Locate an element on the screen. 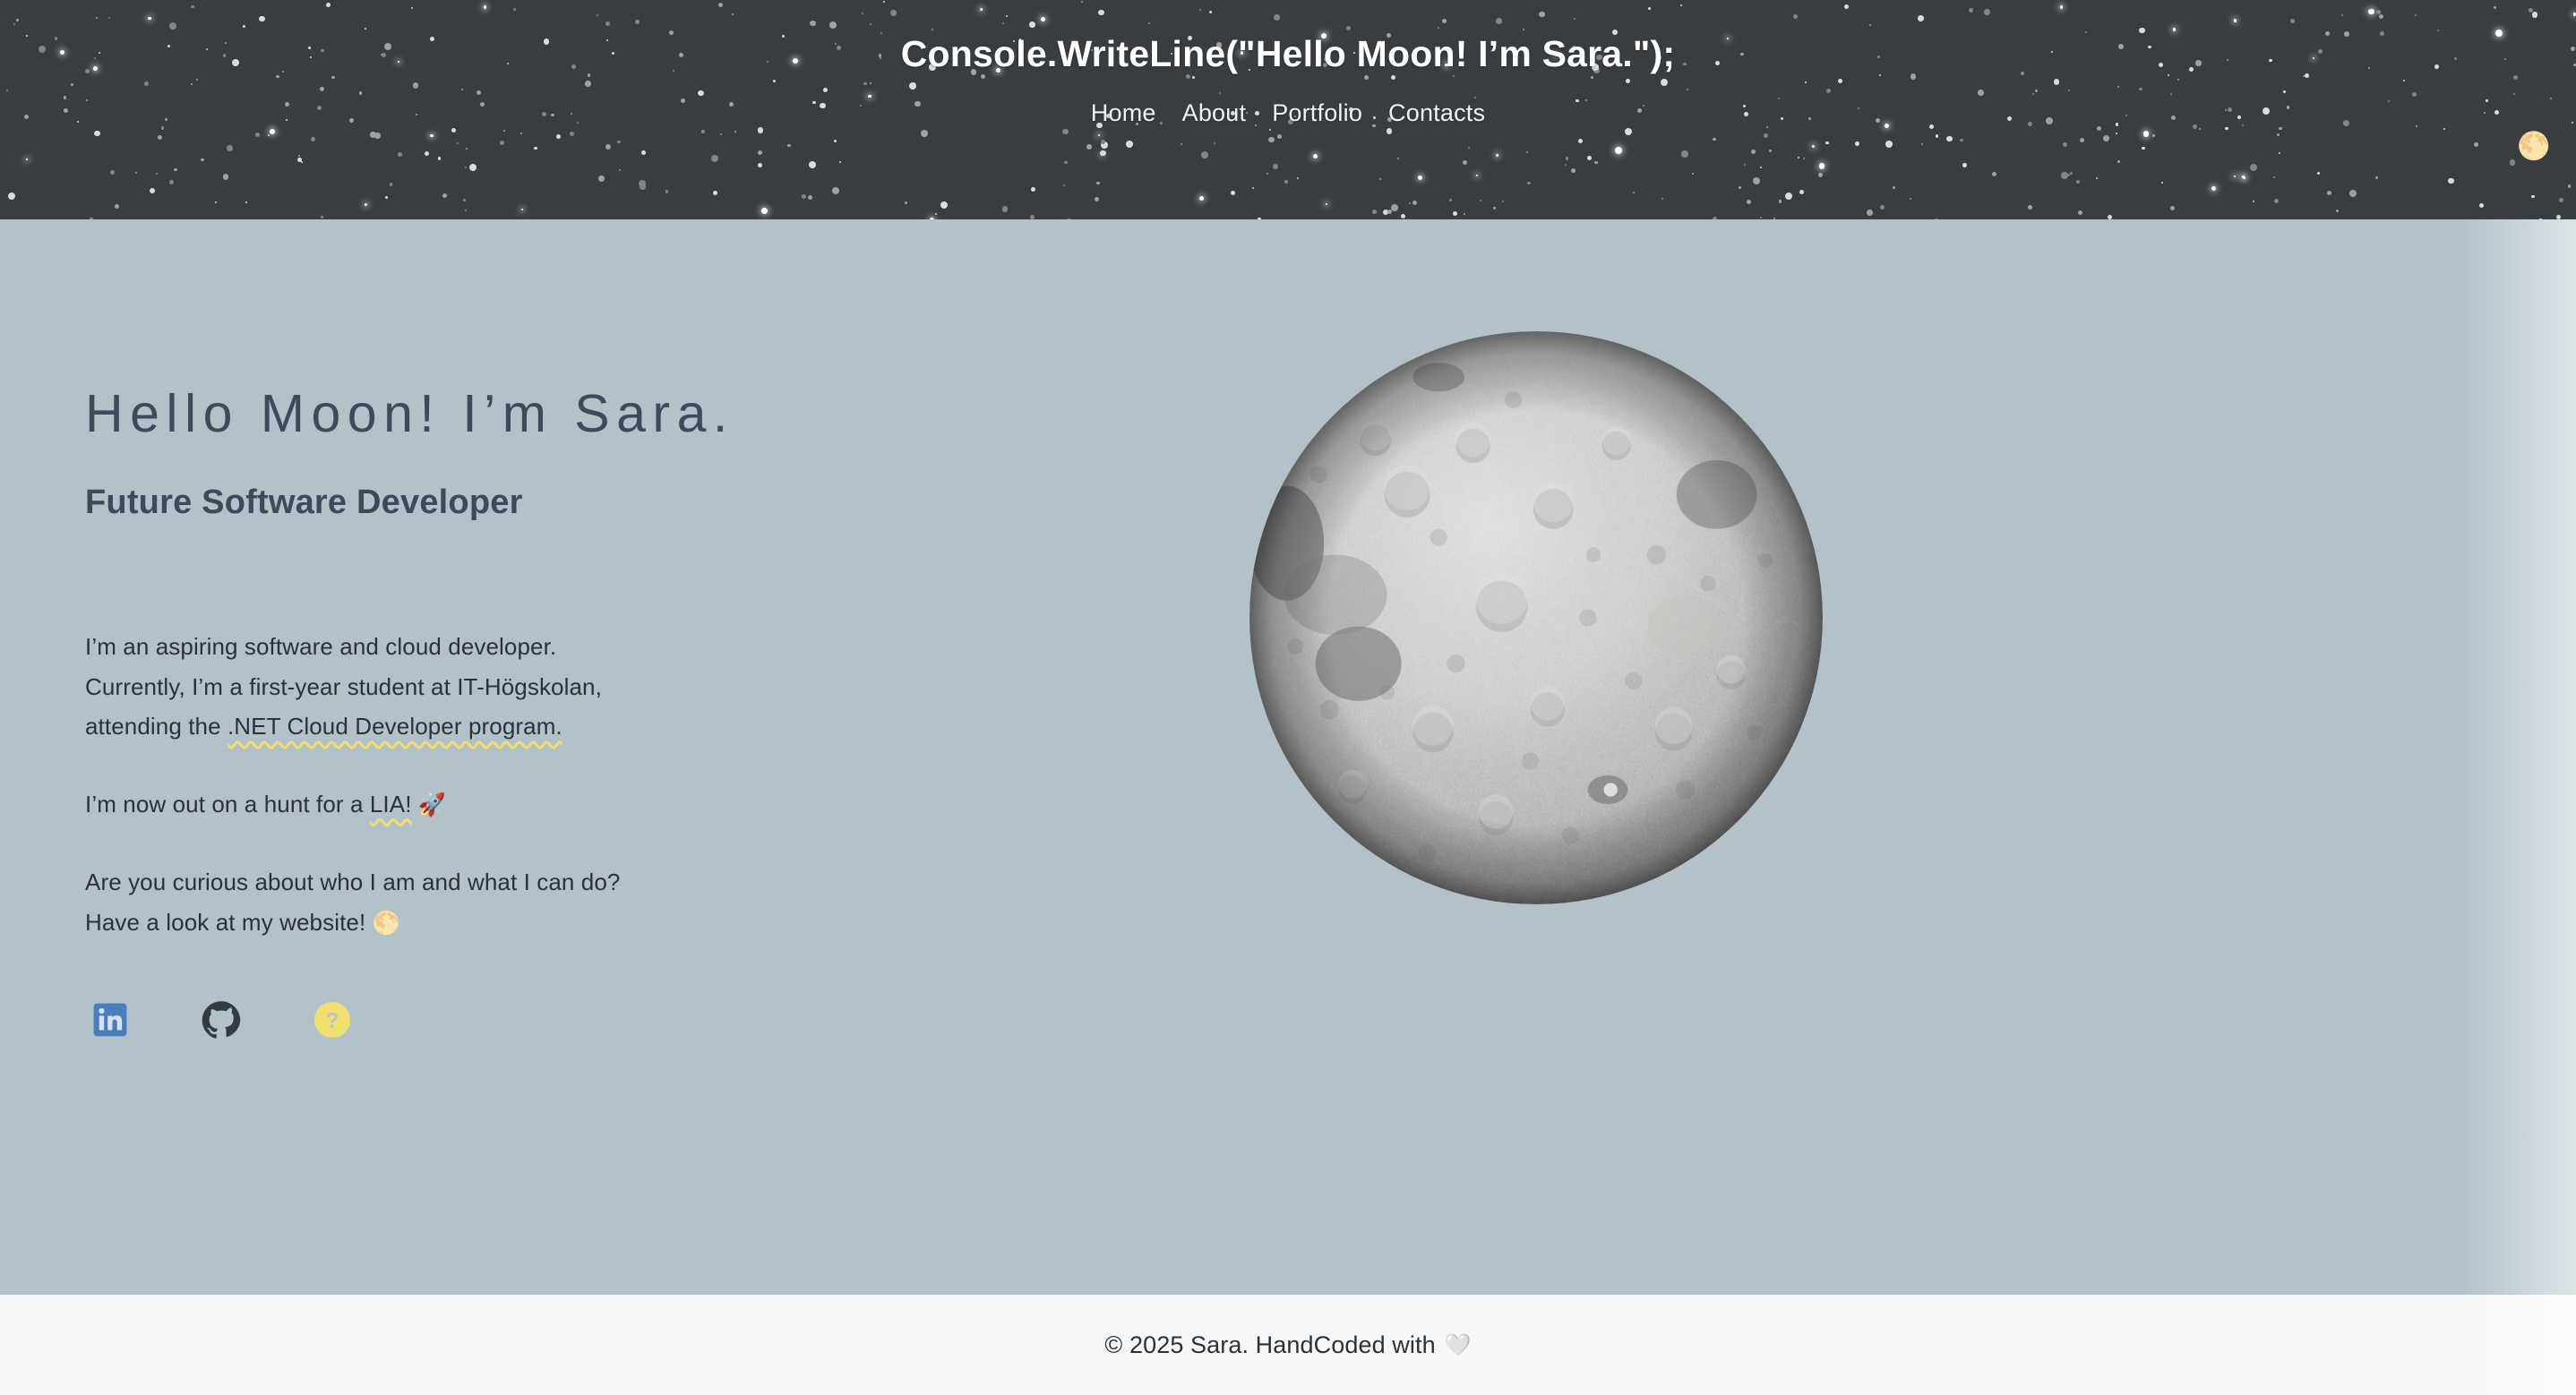 The width and height of the screenshot is (2576, 1395). nav-link-portfolio: Portfolio is located at coordinates (1317, 113).